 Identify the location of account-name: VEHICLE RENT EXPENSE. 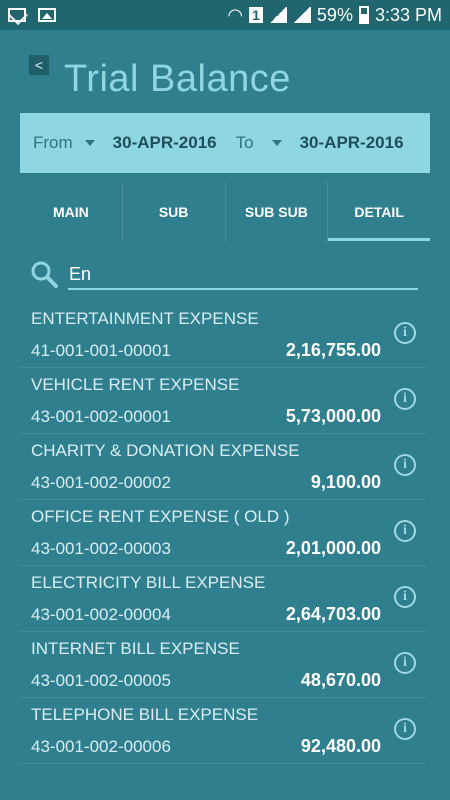
(135, 384).